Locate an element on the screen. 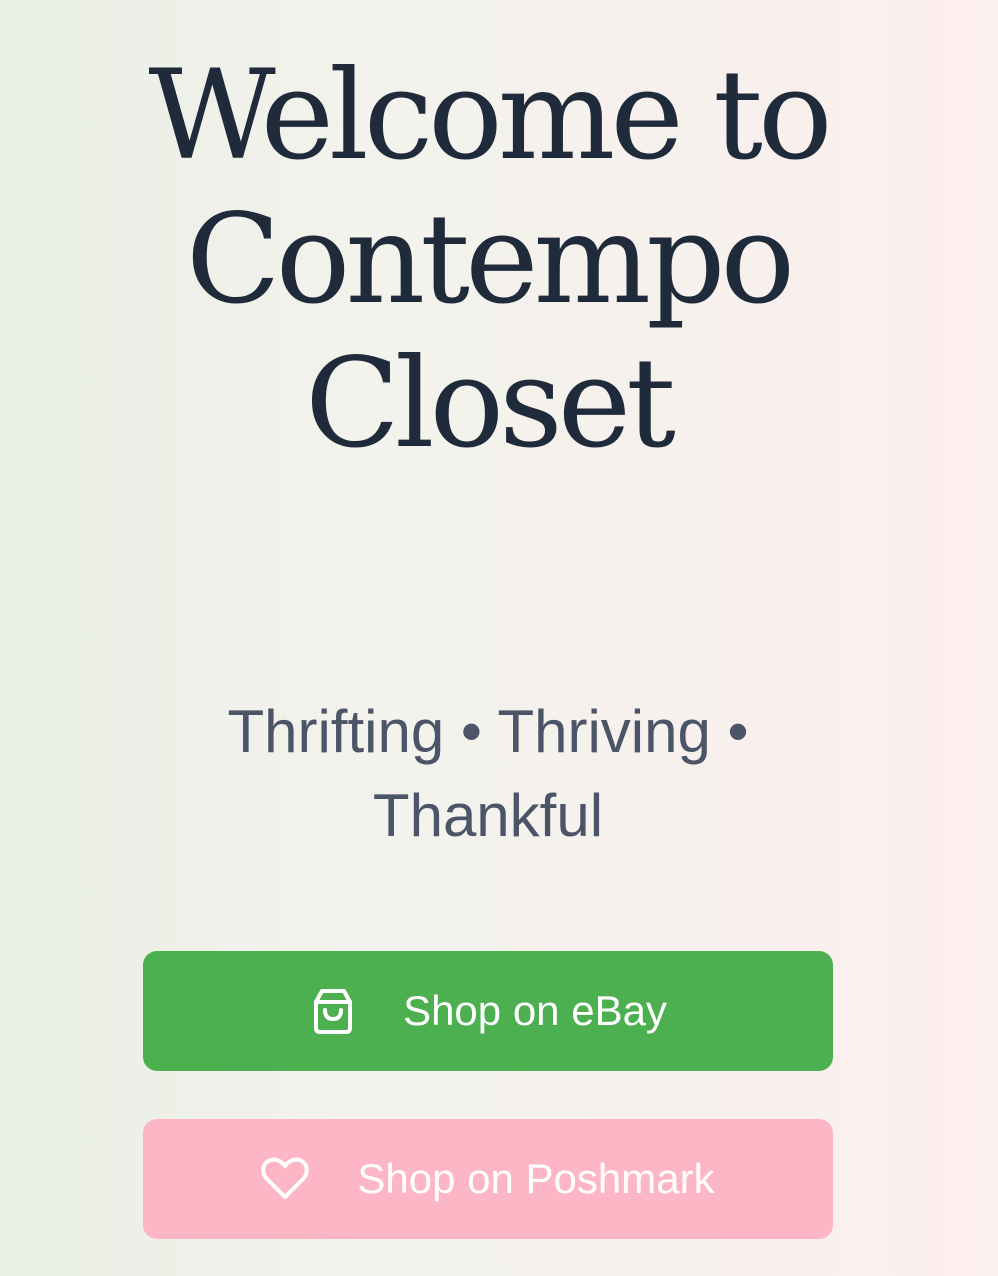 This screenshot has height=1276, width=998. poshmark-button-label: Shop on Poshmark is located at coordinates (536, 1178).